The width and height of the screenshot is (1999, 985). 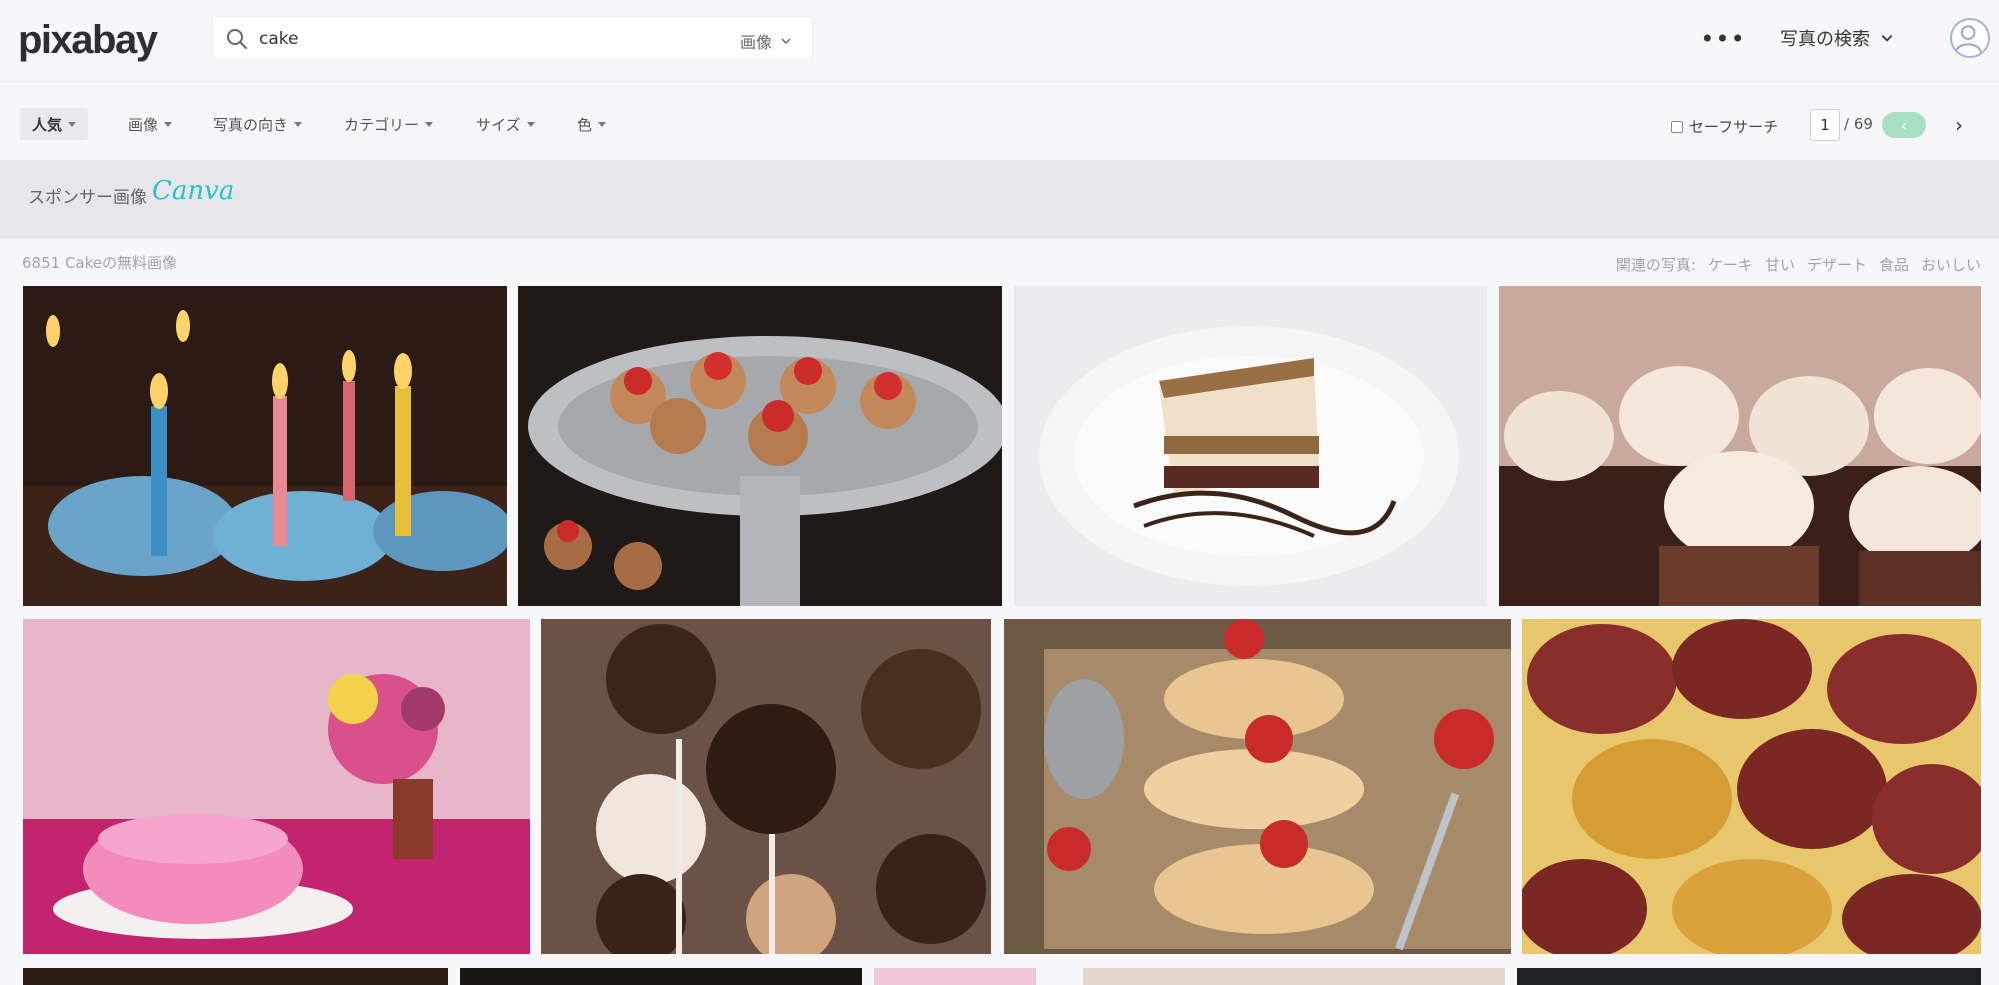 What do you see at coordinates (265, 446) in the screenshot?
I see `photo-birthday-cupcakes` at bounding box center [265, 446].